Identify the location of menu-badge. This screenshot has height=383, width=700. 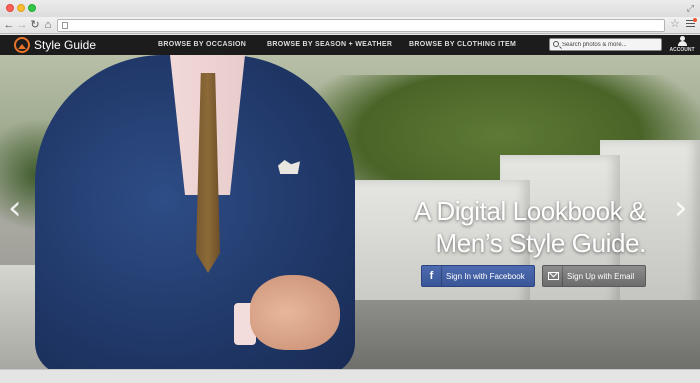
(695, 20).